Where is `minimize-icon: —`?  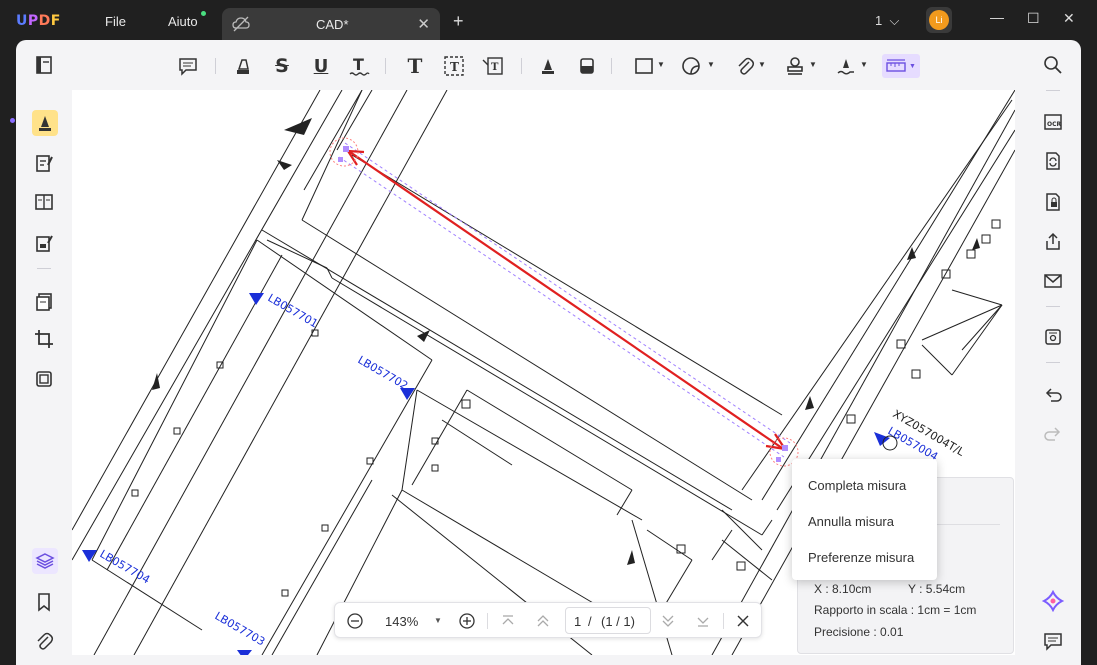 minimize-icon: — is located at coordinates (997, 17).